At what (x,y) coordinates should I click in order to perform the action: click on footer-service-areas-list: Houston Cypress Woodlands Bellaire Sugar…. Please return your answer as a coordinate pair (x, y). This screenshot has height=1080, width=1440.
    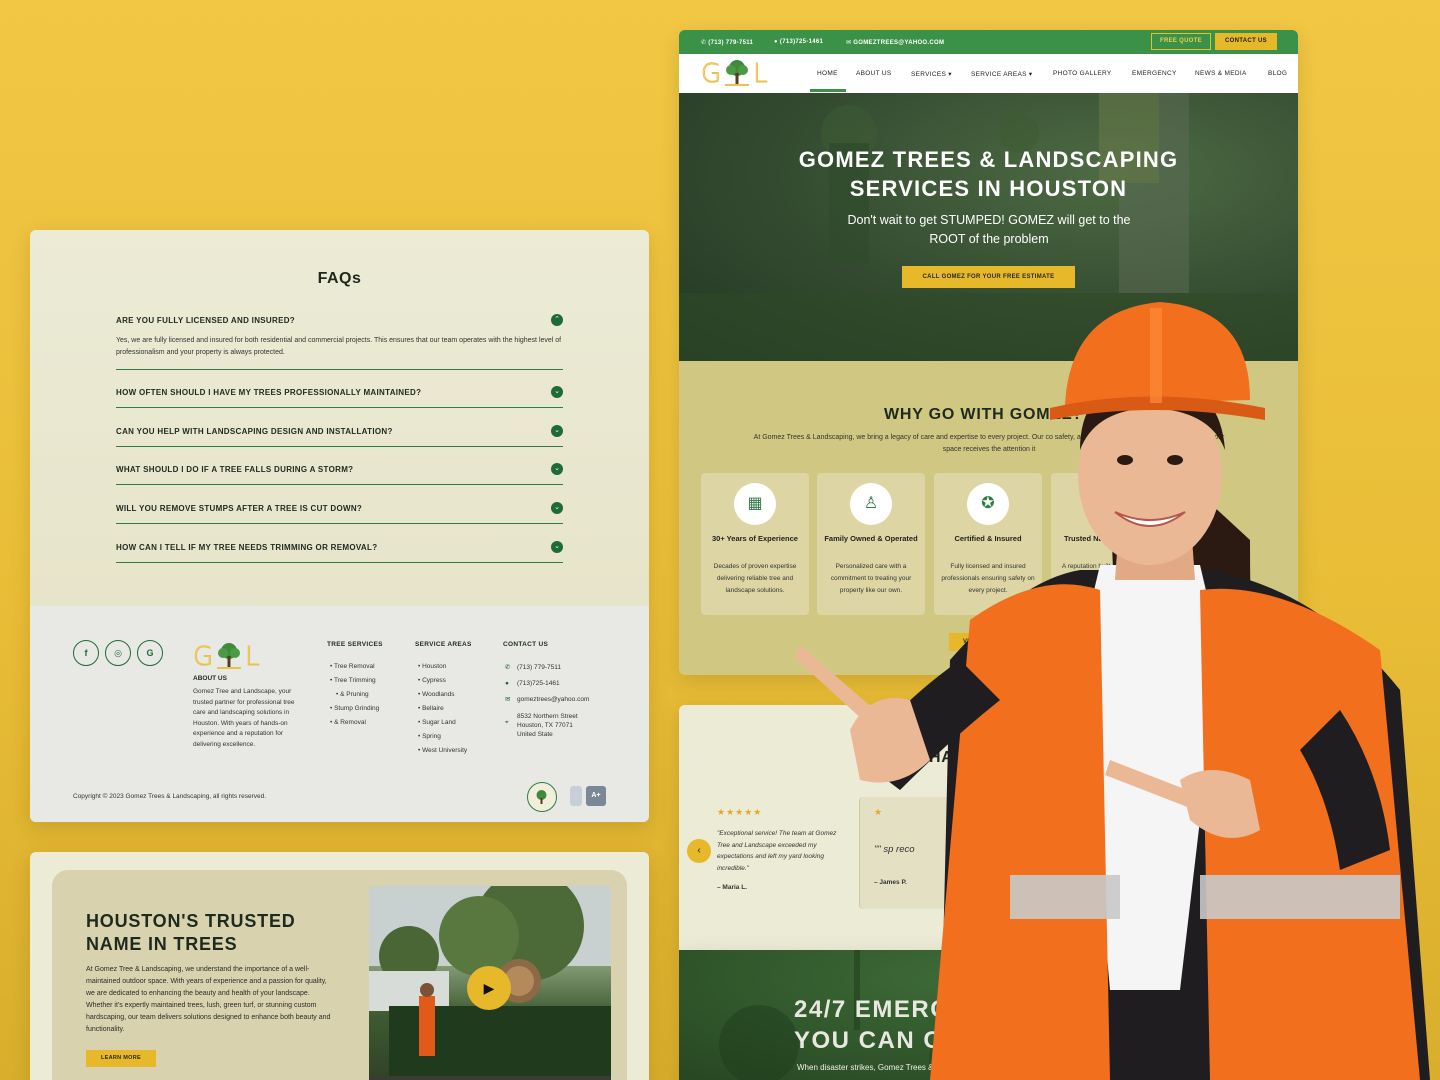
    Looking at the image, I should click on (442, 709).